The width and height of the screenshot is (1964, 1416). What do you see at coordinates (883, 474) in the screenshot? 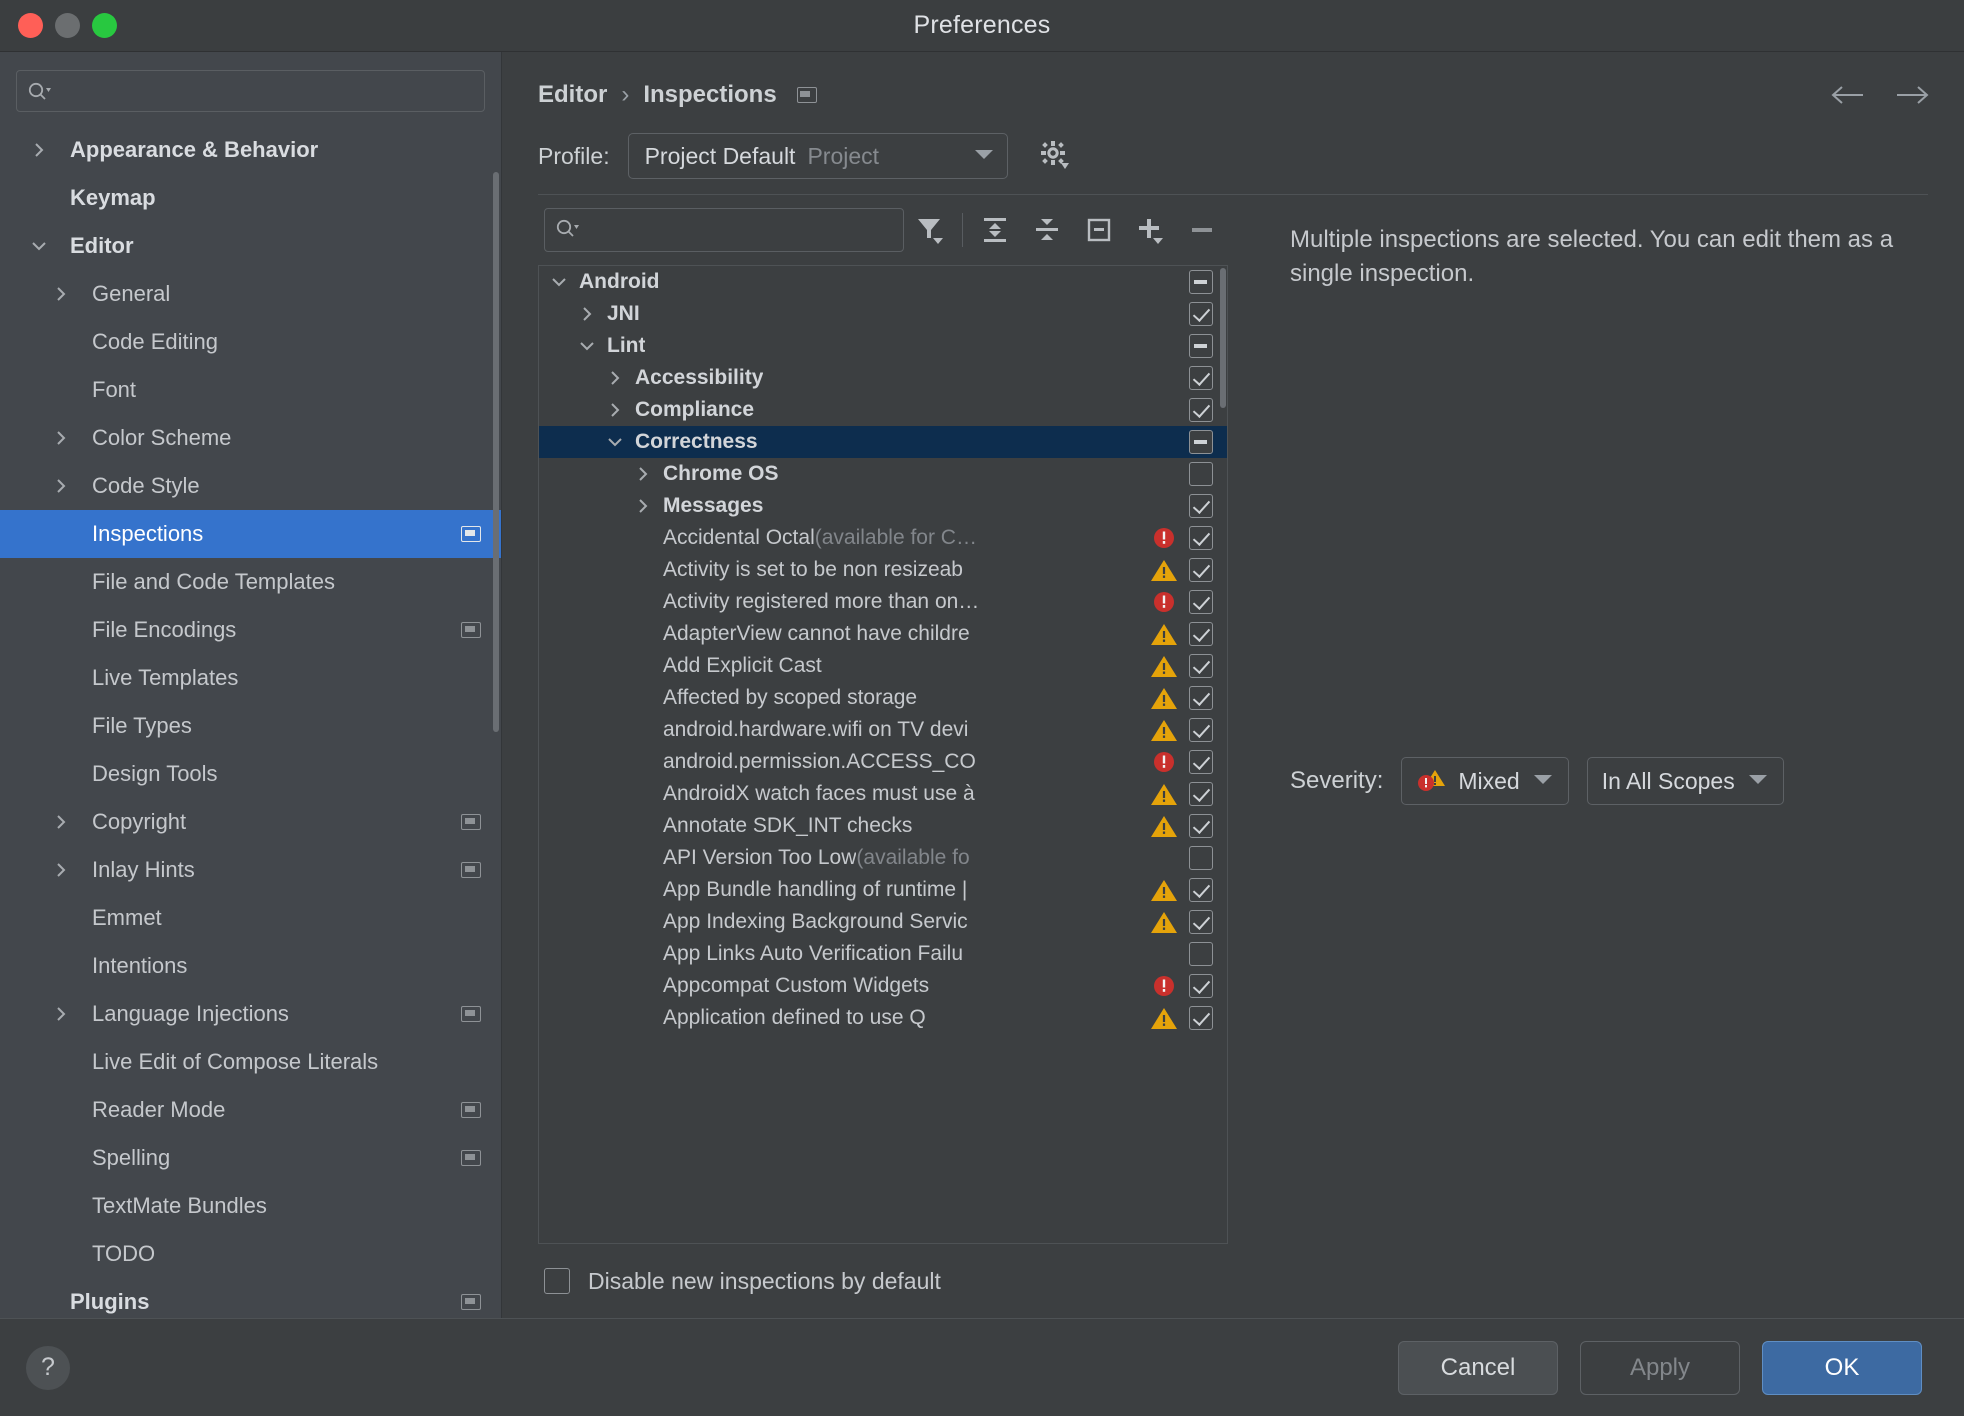
I see `tree-row: Chrome OS` at bounding box center [883, 474].